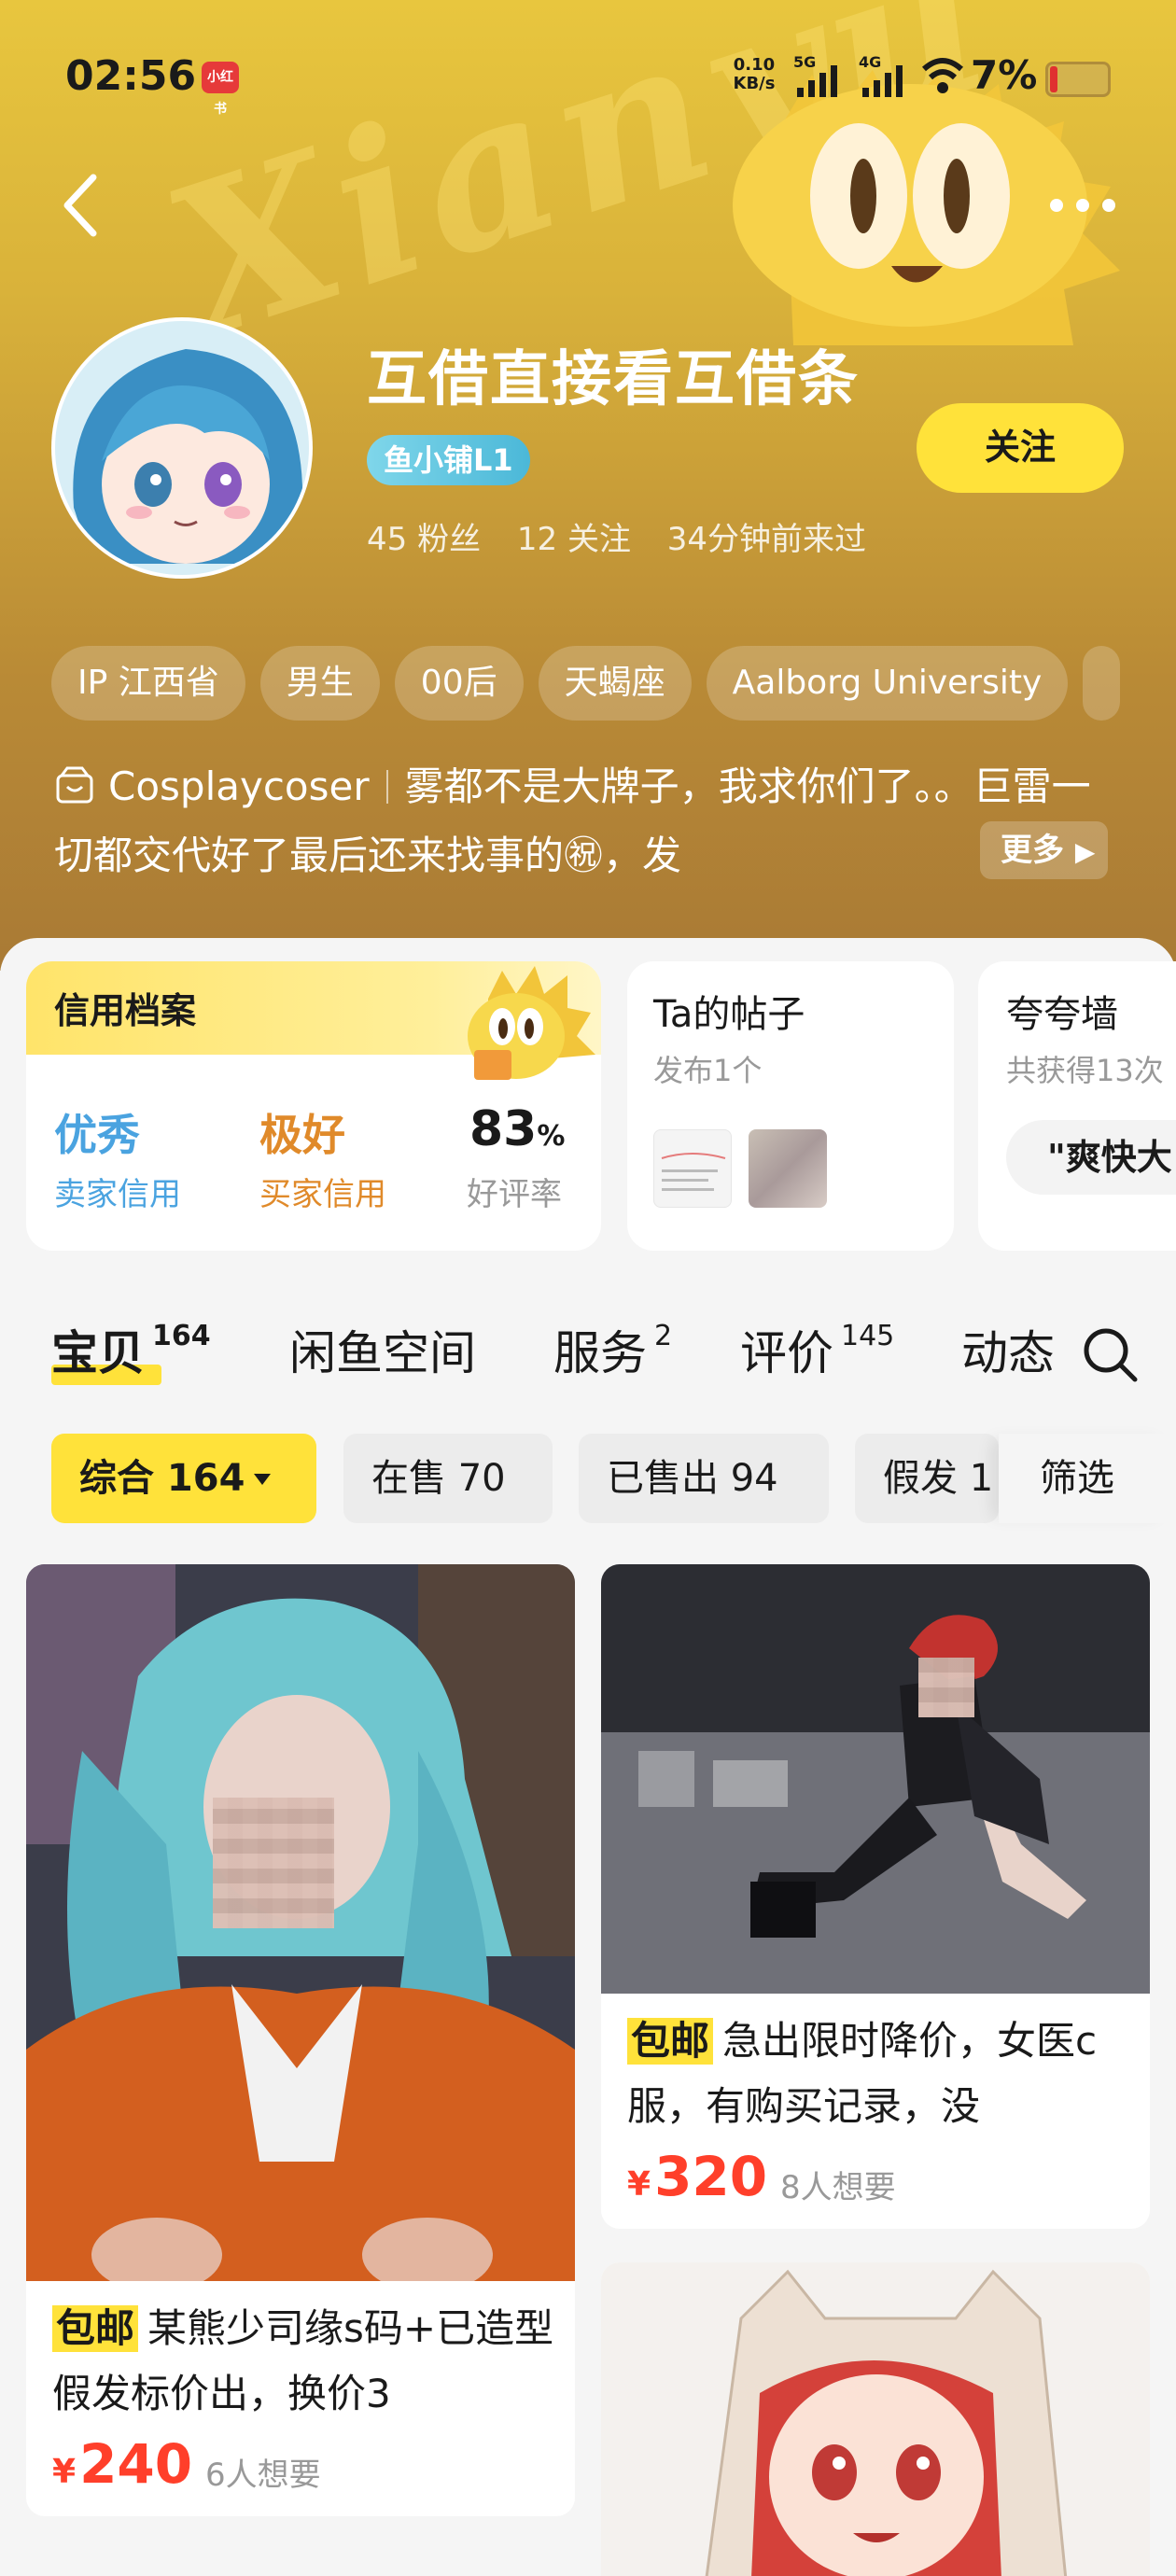  I want to click on notification-app-icon: 小红书, so click(220, 89).